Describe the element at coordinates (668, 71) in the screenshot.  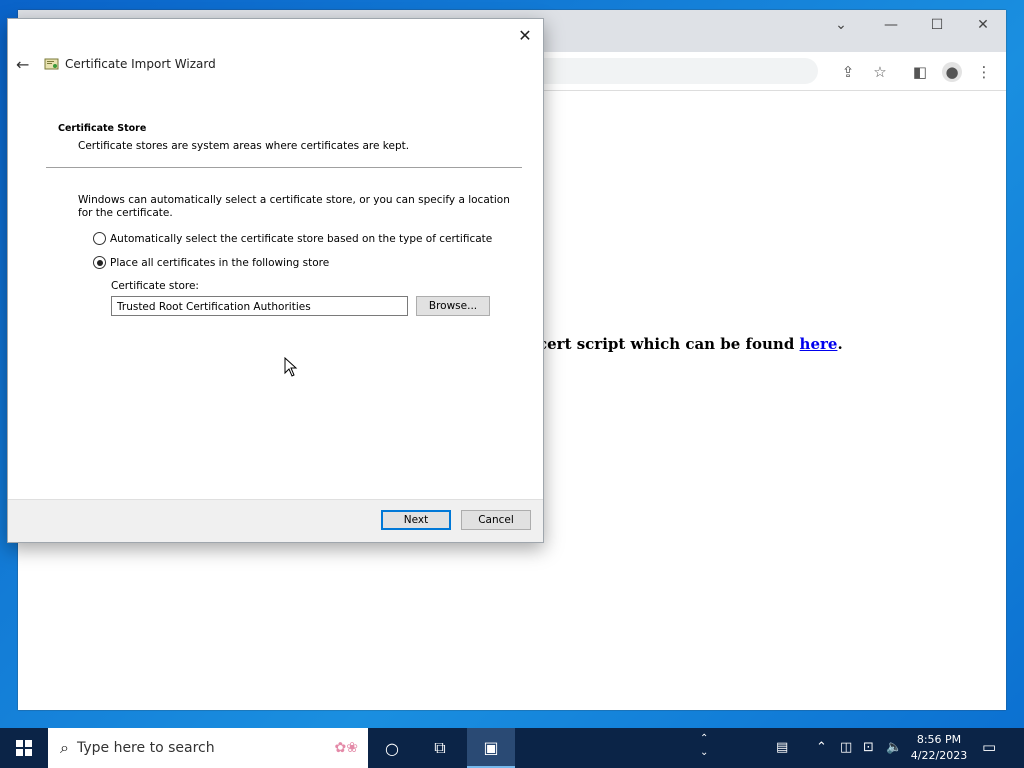
I see `address-bar` at that location.